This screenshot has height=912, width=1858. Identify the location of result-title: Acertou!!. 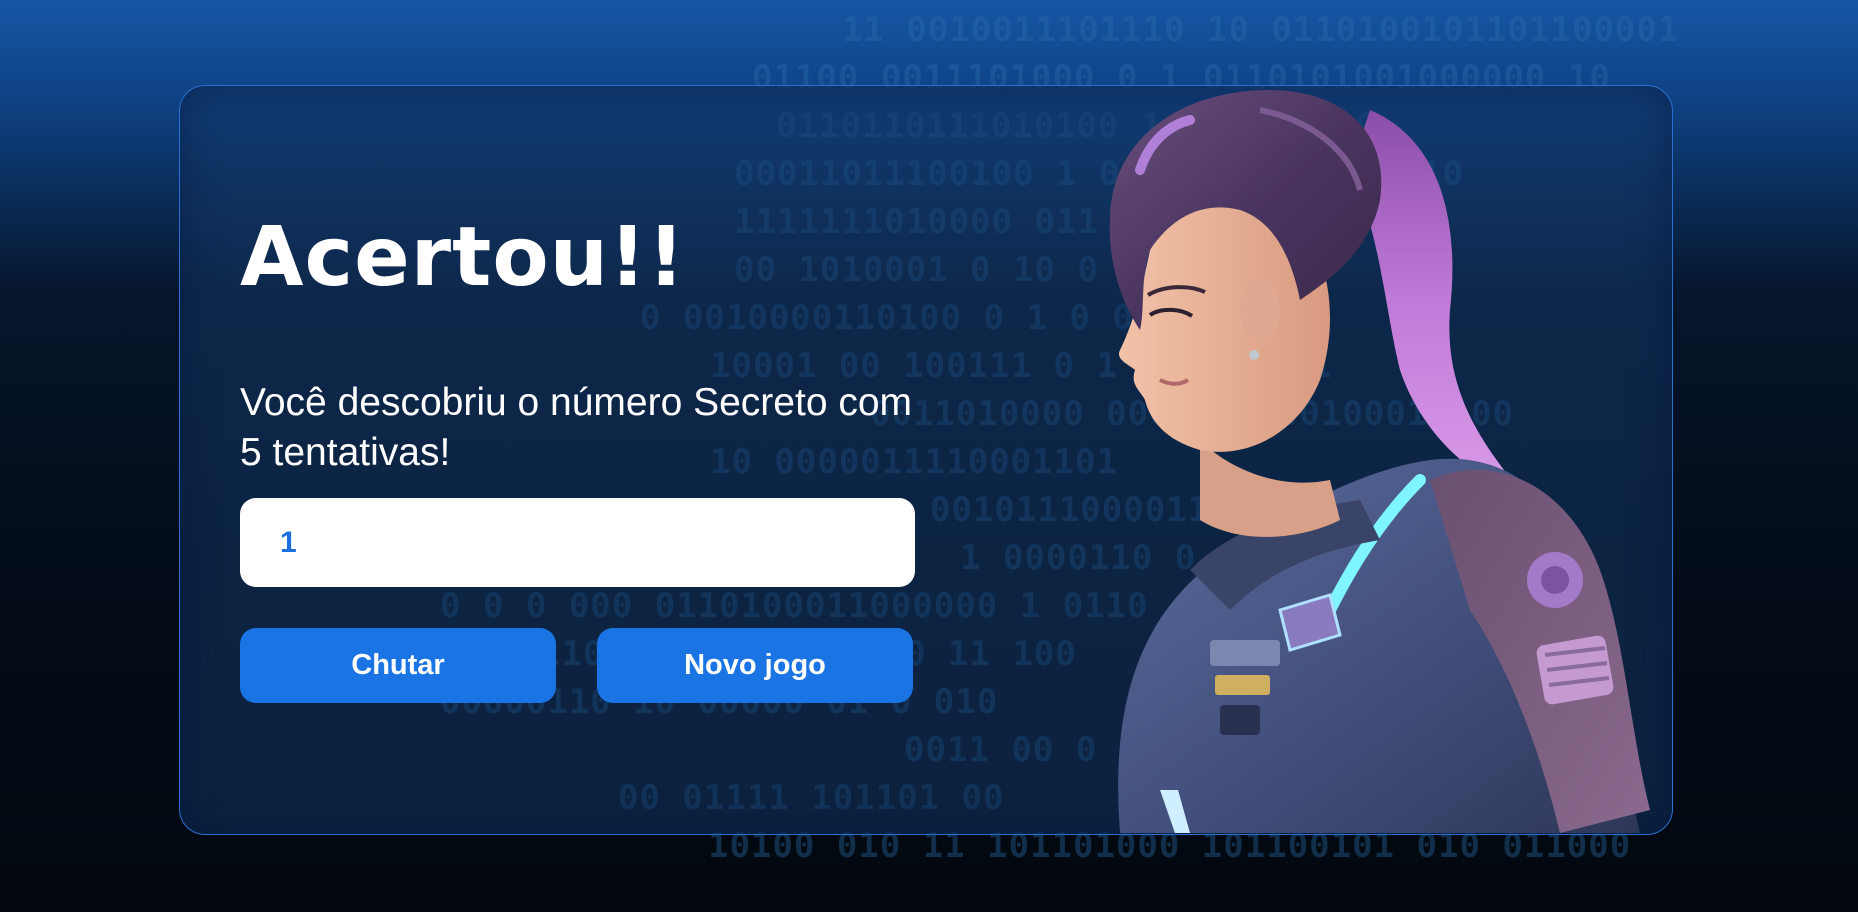
(463, 257).